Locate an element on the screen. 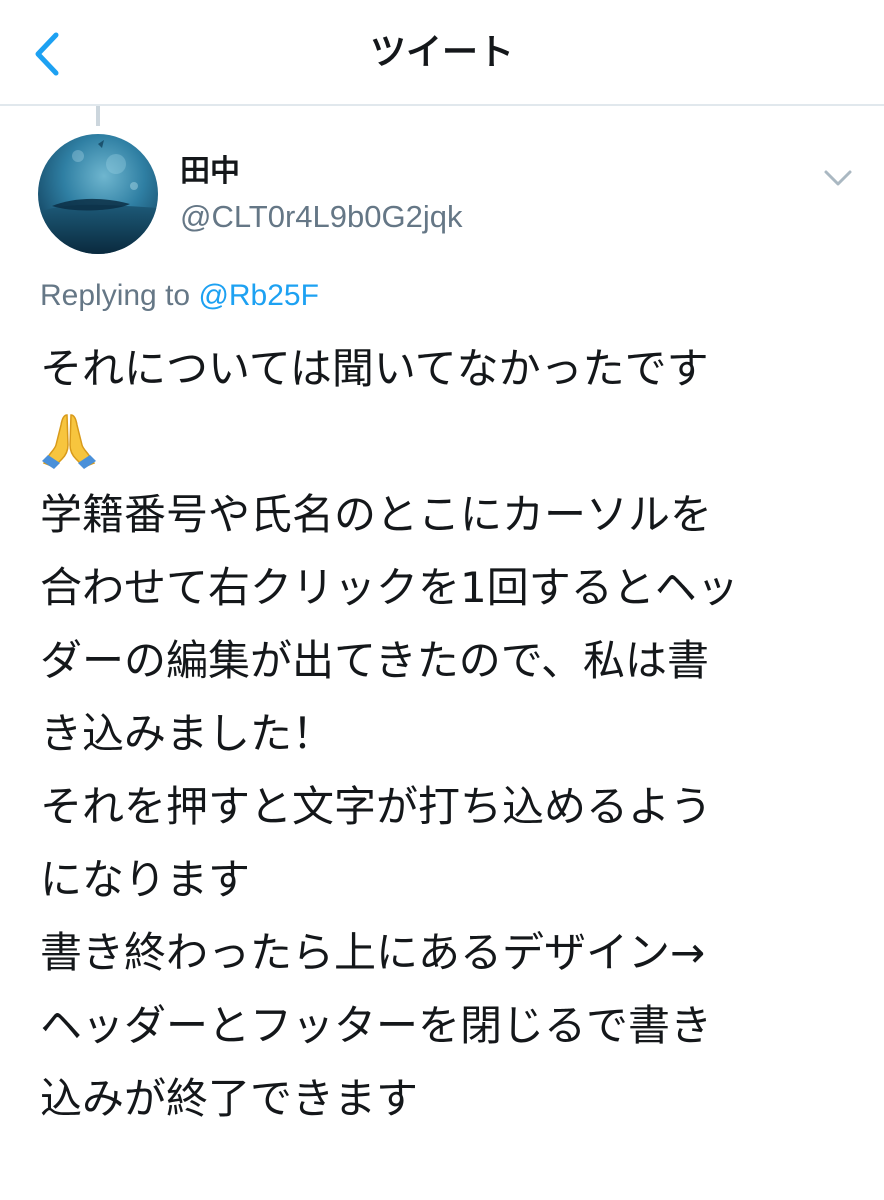 Image resolution: width=884 pixels, height=1200 pixels. tweet-text-line: ヘッダーとフッターを閉じるで書き is located at coordinates (376, 1025).